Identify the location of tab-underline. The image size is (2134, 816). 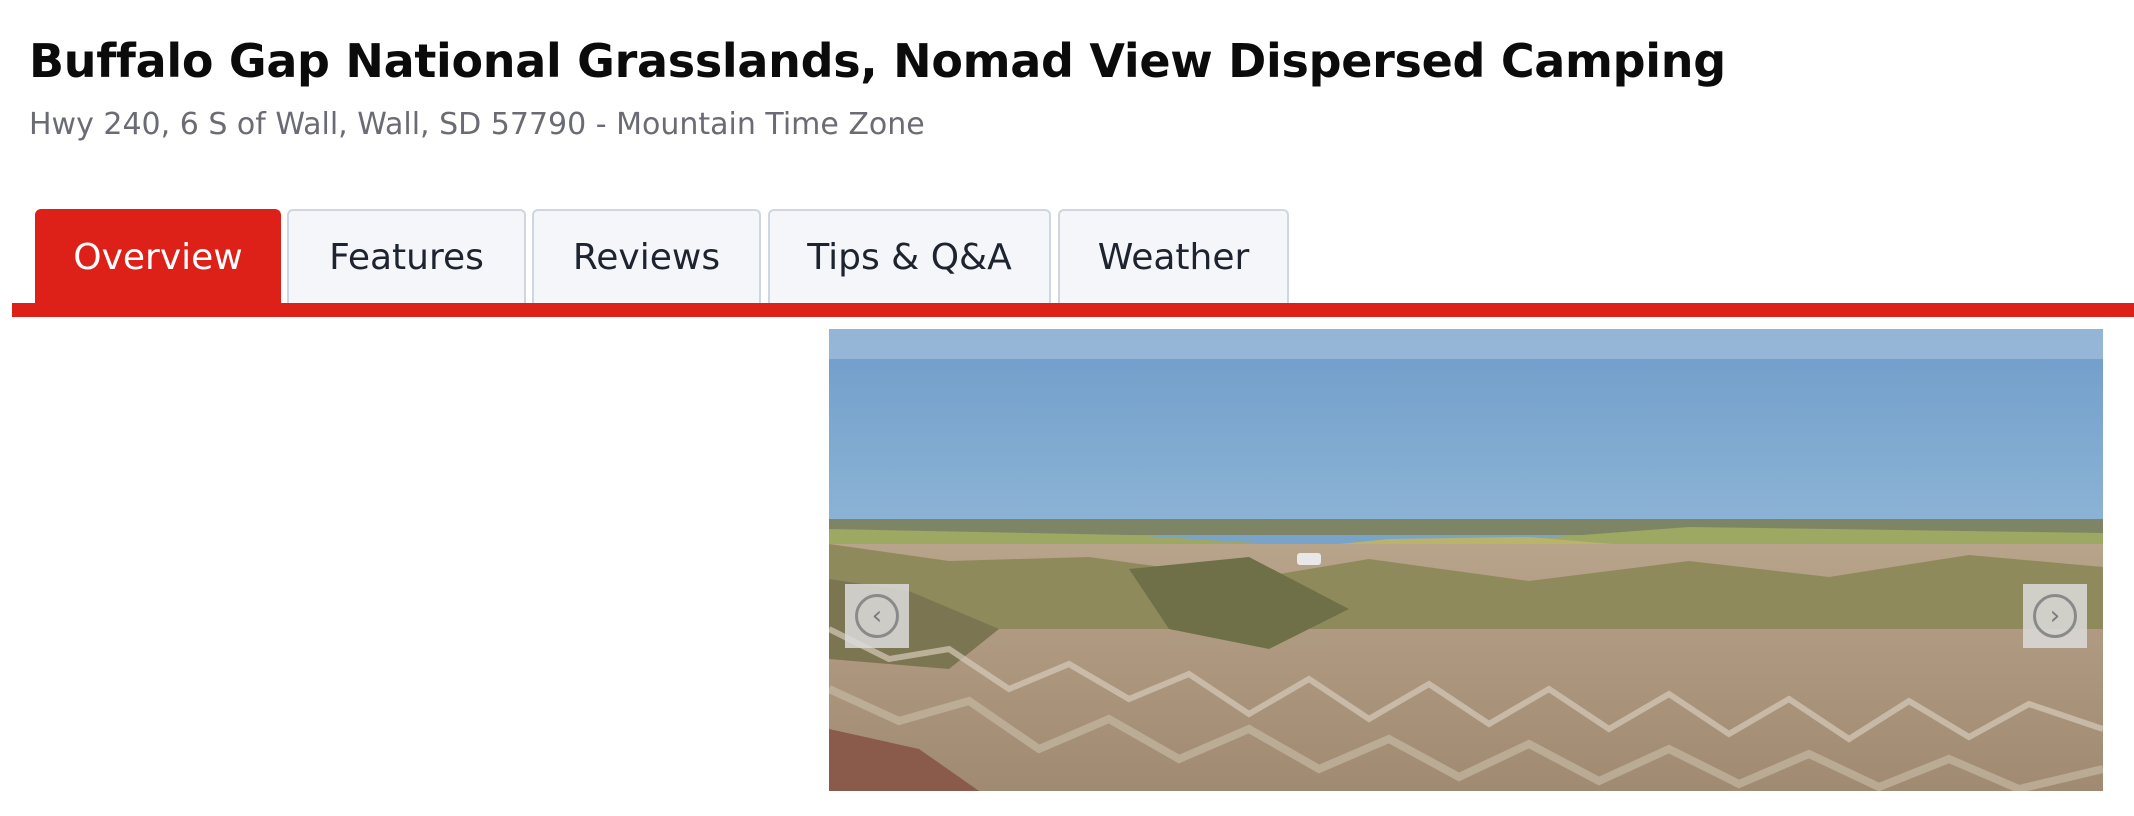
(1073, 310).